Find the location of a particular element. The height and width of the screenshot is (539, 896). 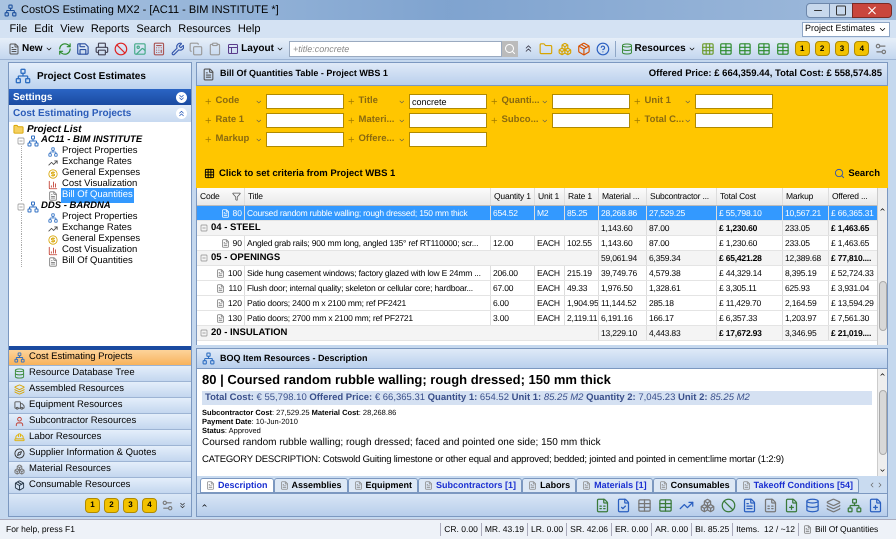

search-button: Search is located at coordinates (857, 173).